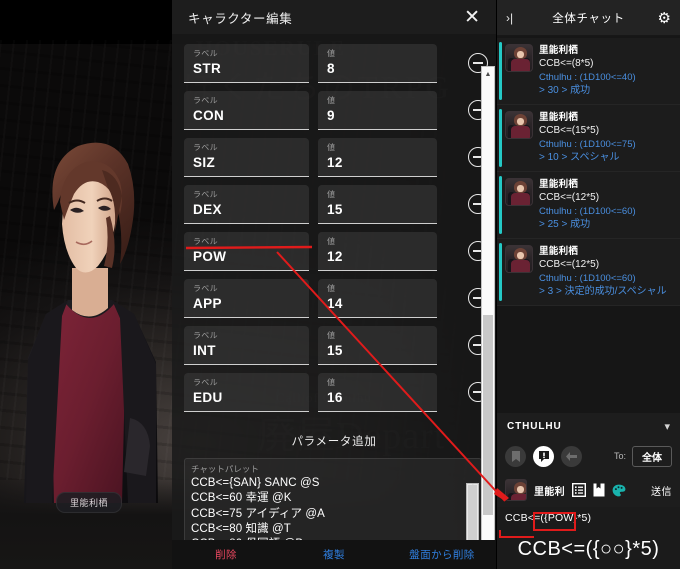  I want to click on palette-line: CCB<=60 幸運 @K, so click(336, 498).